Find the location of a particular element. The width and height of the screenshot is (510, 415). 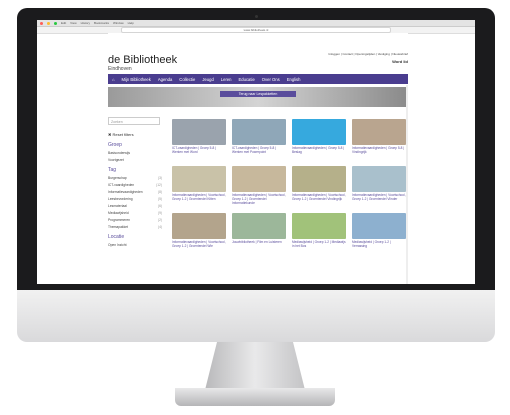

monitor-chin is located at coordinates (256, 316).